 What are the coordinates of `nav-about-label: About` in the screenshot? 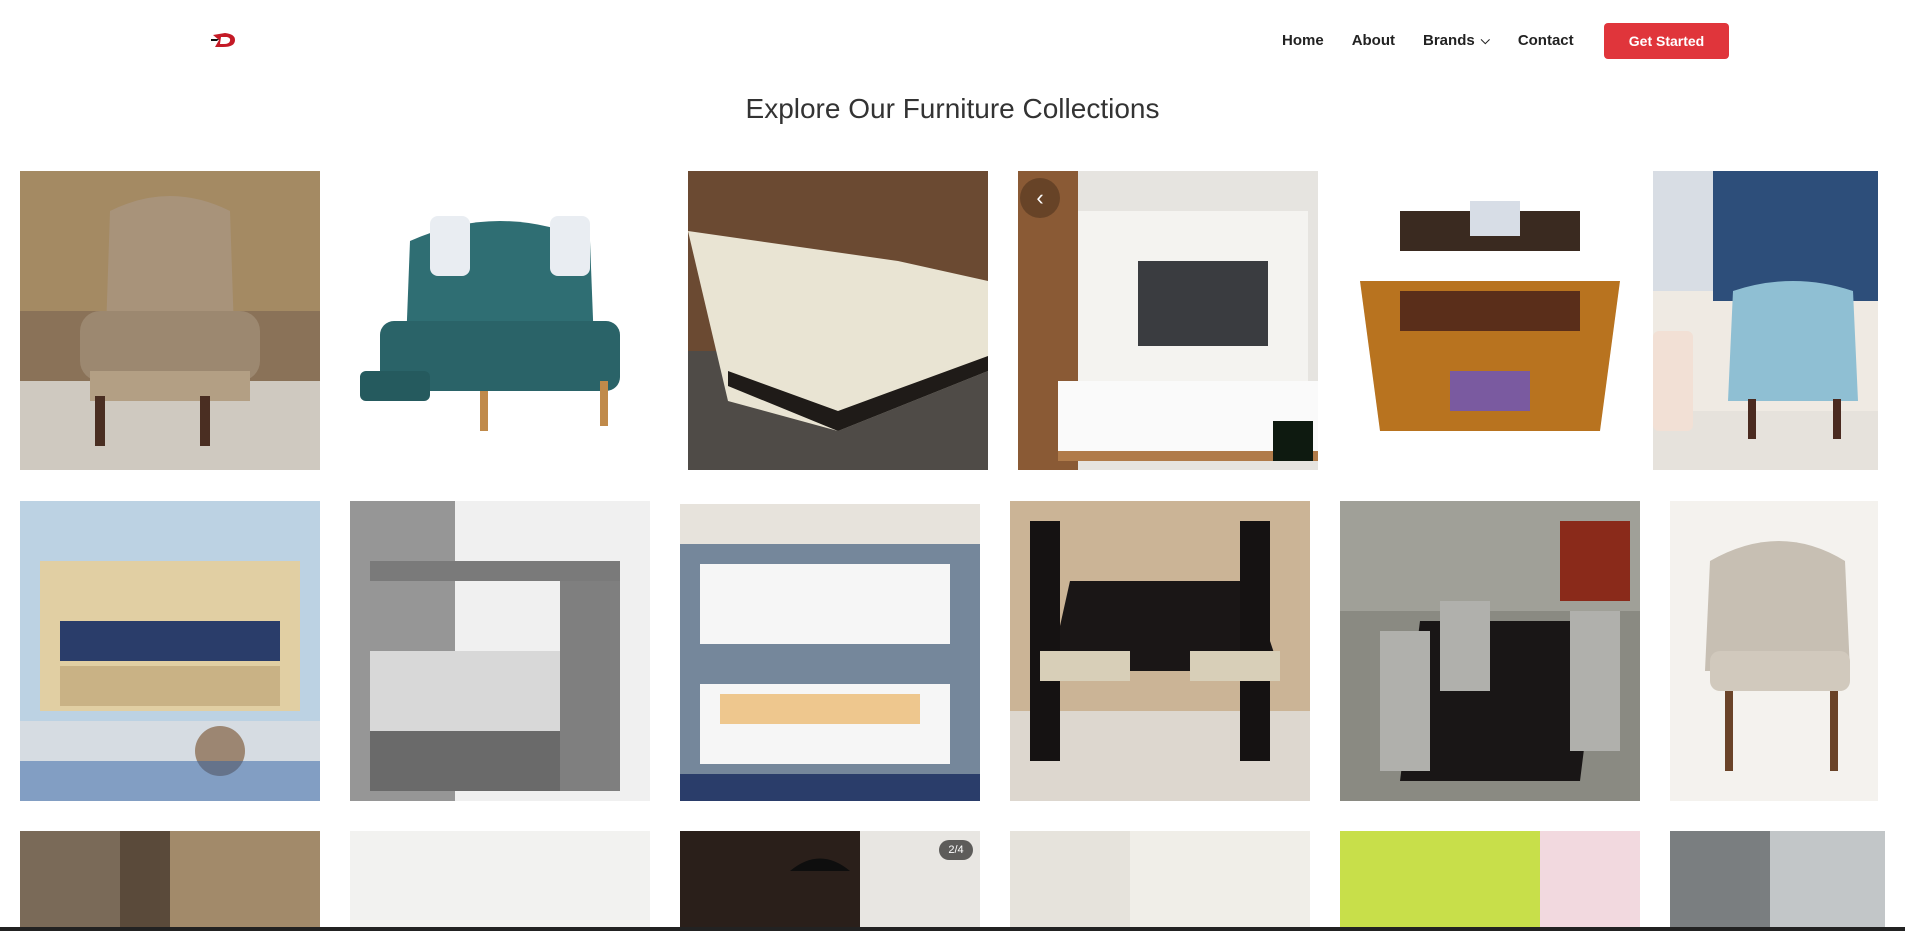 It's located at (1373, 40).